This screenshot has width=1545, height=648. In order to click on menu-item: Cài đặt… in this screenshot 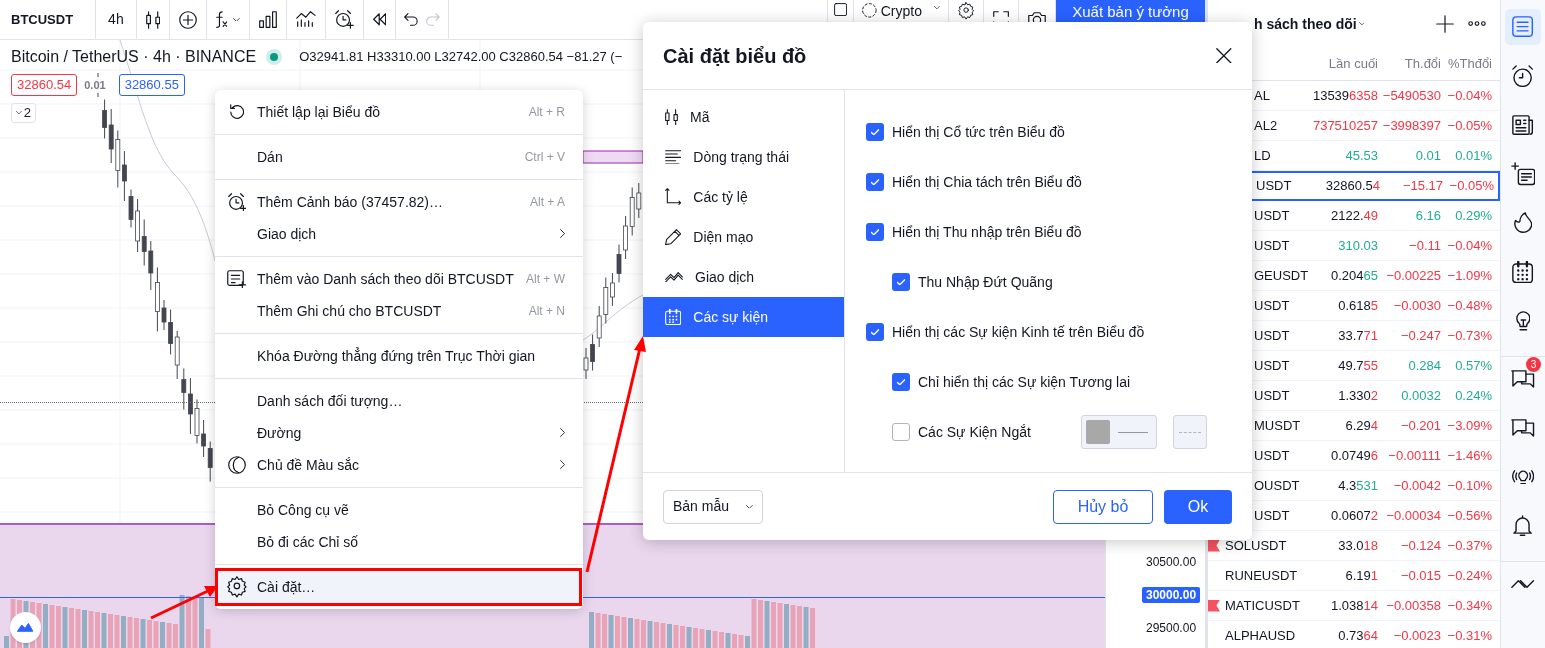, I will do `click(399, 587)`.